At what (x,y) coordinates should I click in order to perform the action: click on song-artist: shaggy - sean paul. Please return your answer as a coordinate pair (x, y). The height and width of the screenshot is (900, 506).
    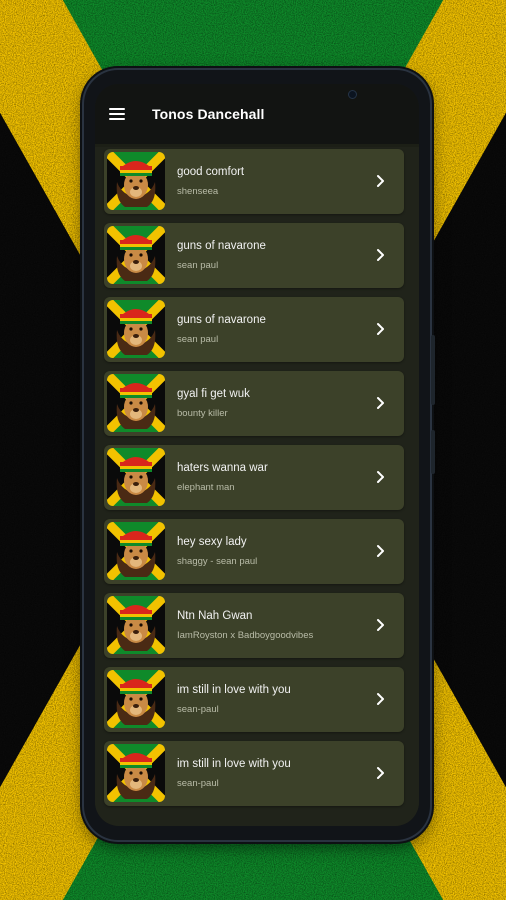
    Looking at the image, I should click on (217, 561).